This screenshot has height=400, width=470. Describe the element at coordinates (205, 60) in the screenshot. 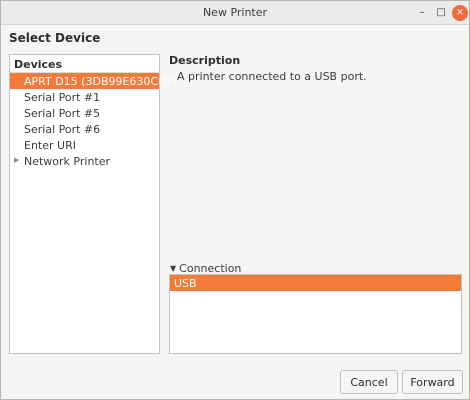

I see `description-title: Description` at that location.